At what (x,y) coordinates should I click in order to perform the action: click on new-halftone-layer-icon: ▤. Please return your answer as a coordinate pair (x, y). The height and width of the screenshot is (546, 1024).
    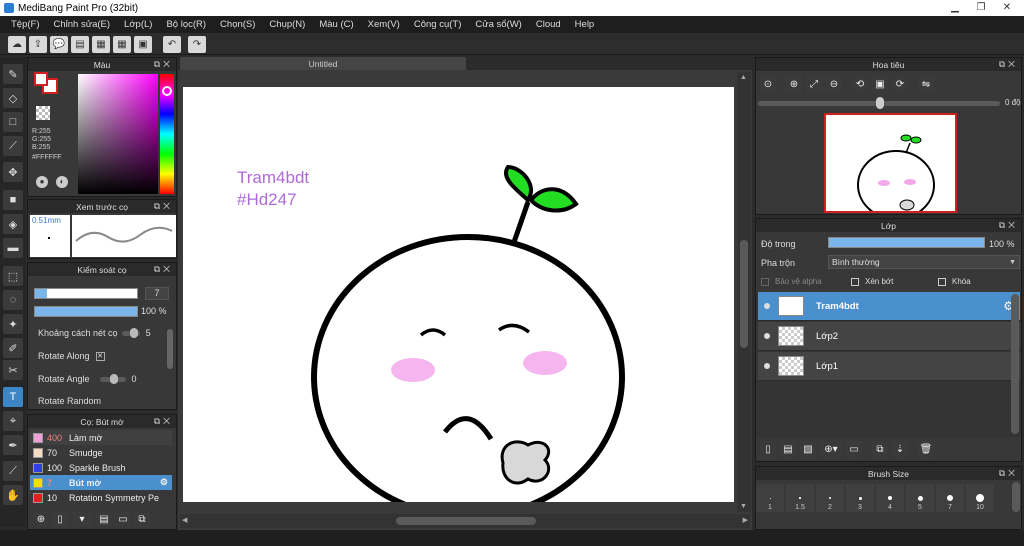
    Looking at the image, I should click on (788, 449).